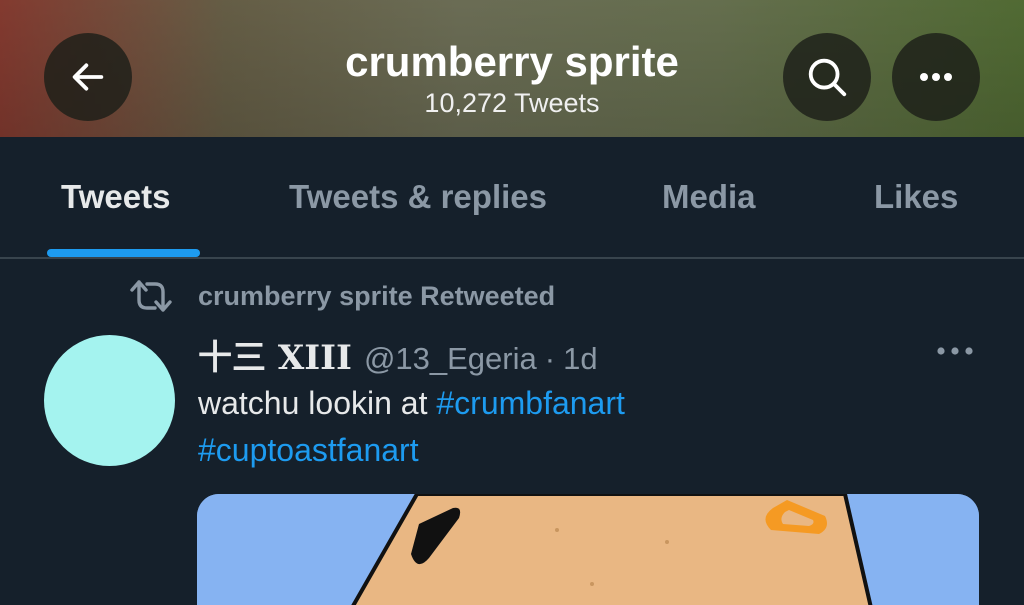 This screenshot has height=605, width=1024. I want to click on author-handle: @13_Egeria, so click(450, 359).